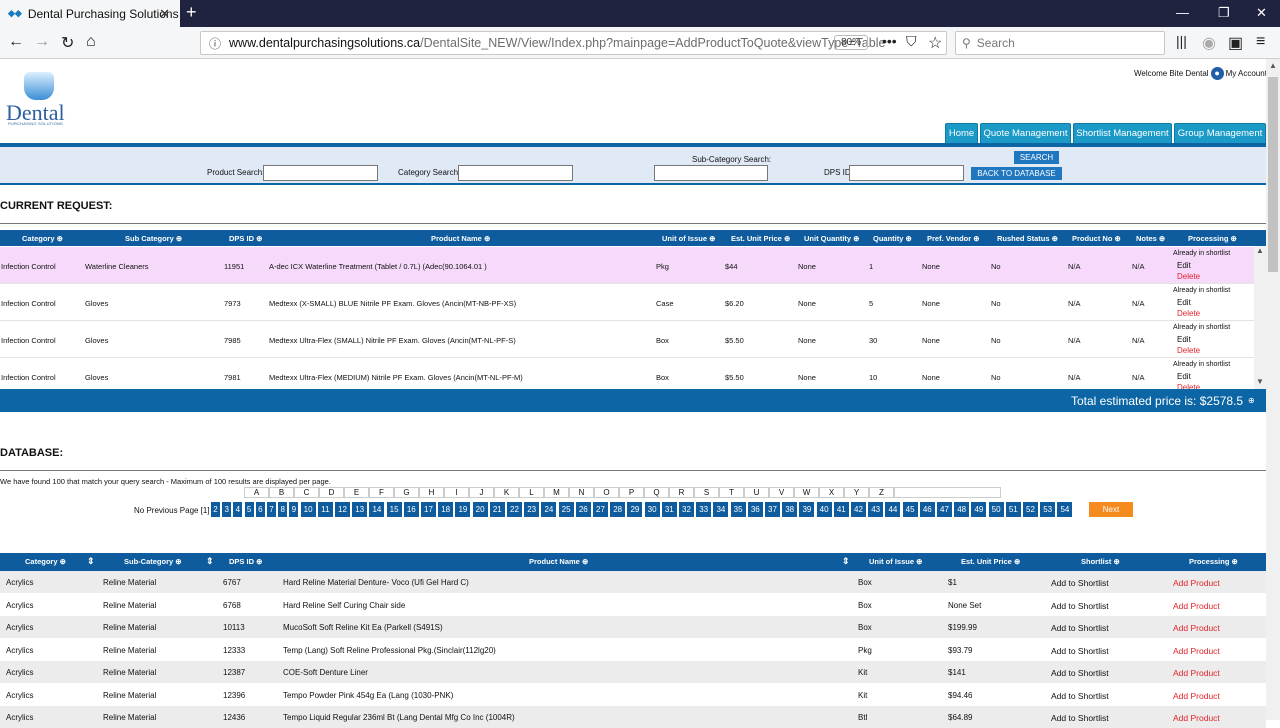 Image resolution: width=1280 pixels, height=728 pixels. I want to click on col-pref-vendor: Pref. Vendor ⊕, so click(953, 238).